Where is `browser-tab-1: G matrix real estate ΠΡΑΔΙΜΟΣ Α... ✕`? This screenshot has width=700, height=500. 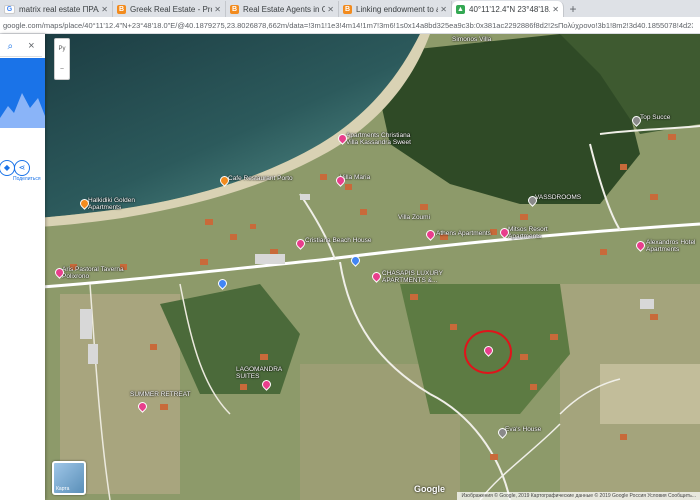
browser-tab-1: G matrix real estate ΠΡΑΔΙΜΟΣ Α... ✕ is located at coordinates (56, 9).